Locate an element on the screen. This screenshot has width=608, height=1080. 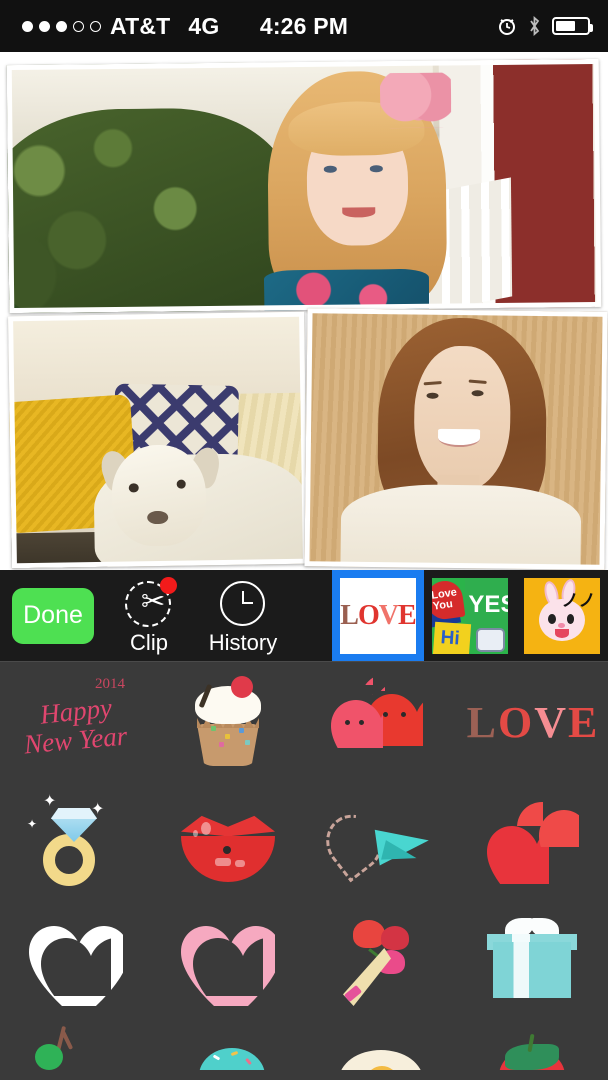
alarm-clock-icon is located at coordinates (507, 27).